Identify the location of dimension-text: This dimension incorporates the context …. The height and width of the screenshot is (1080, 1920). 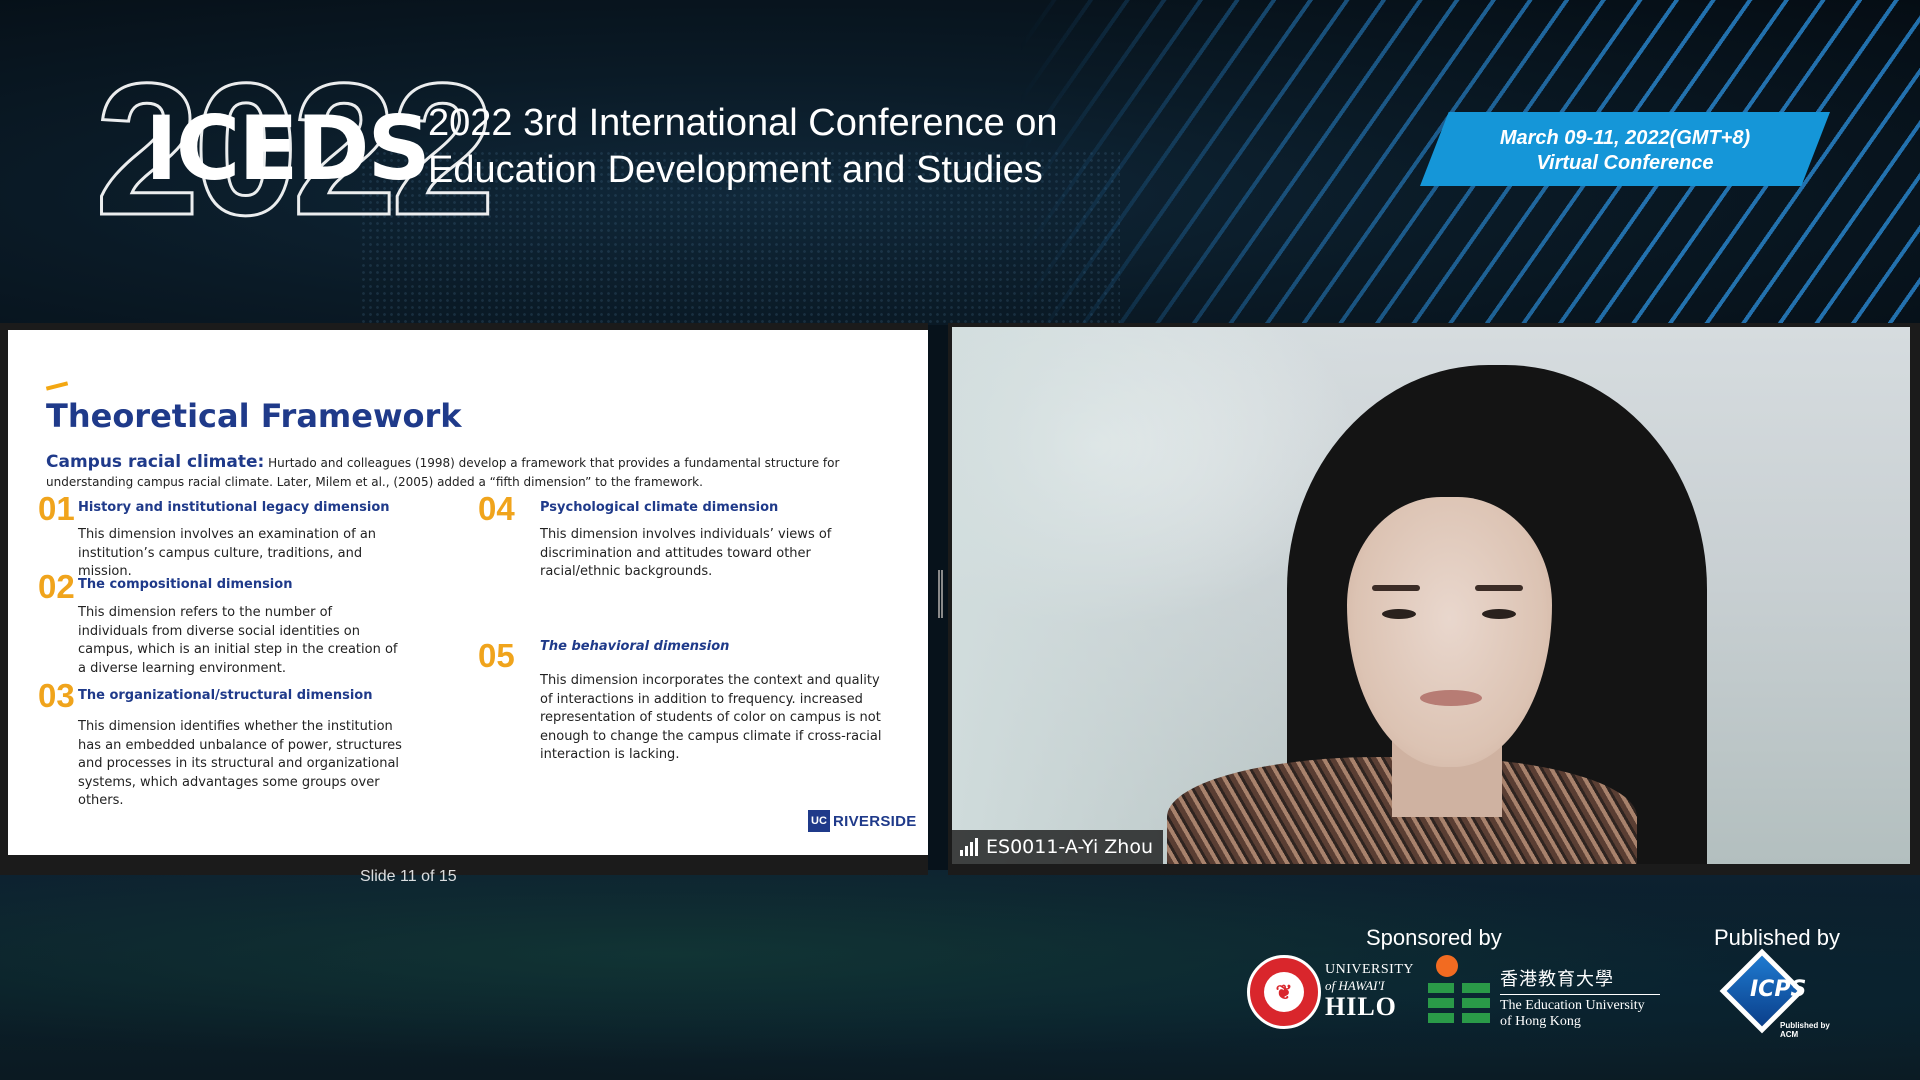
(711, 717).